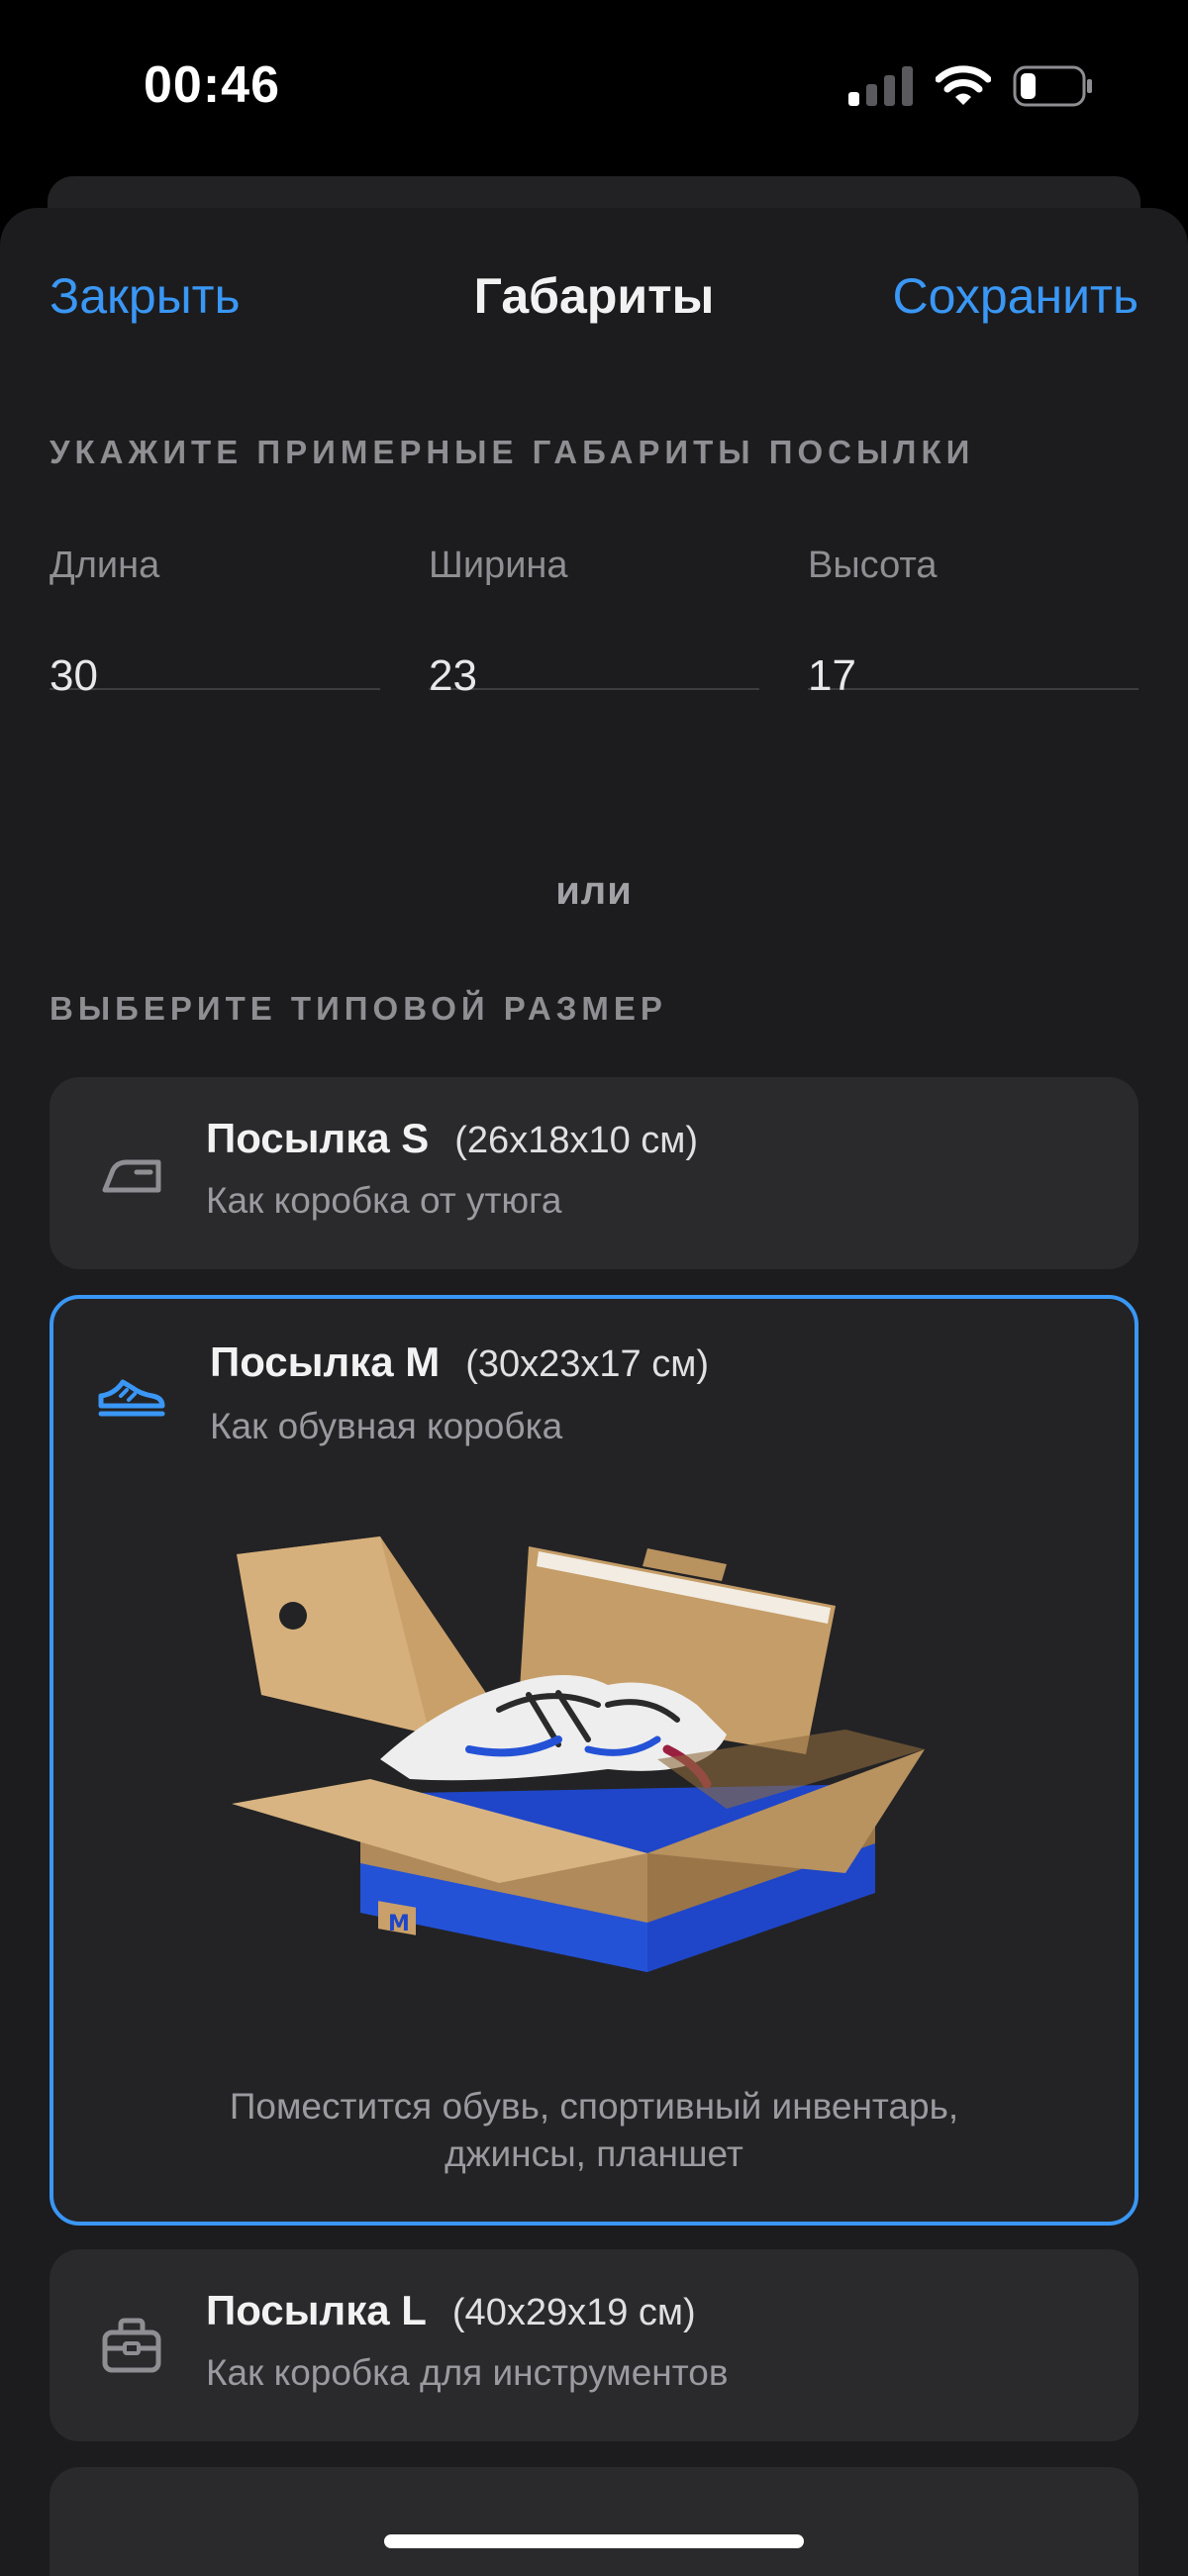 This screenshot has width=1188, height=2576. What do you see at coordinates (74, 676) in the screenshot?
I see `length-input: 30` at bounding box center [74, 676].